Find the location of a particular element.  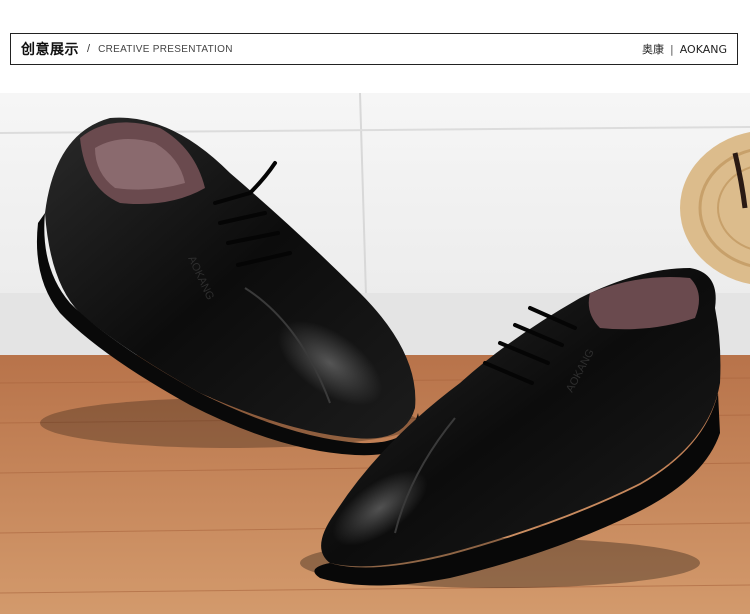

section-title-group: 创意展示 / CREATIVE PRESENTATION is located at coordinates (127, 49).